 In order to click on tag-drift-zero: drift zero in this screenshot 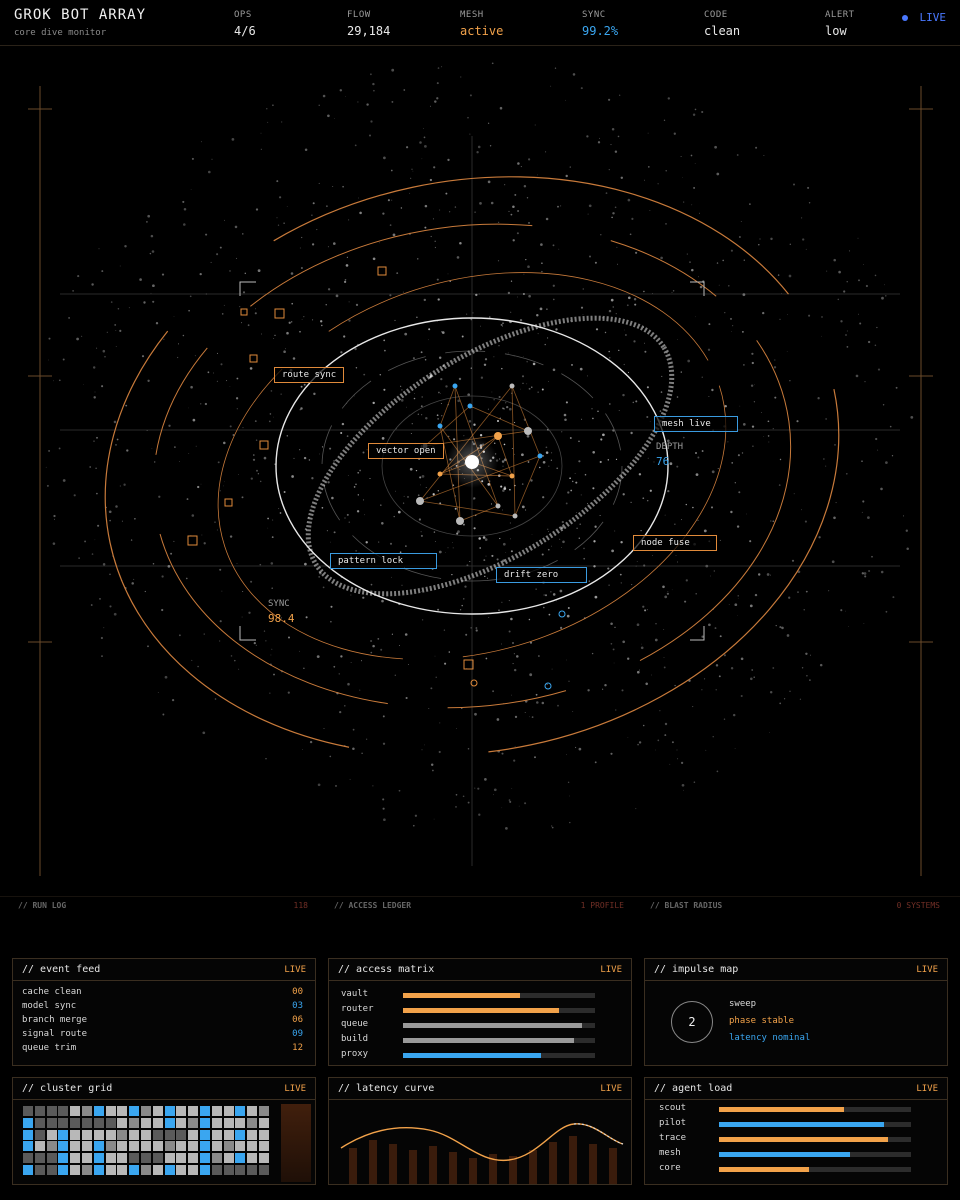, I will do `click(541, 575)`.